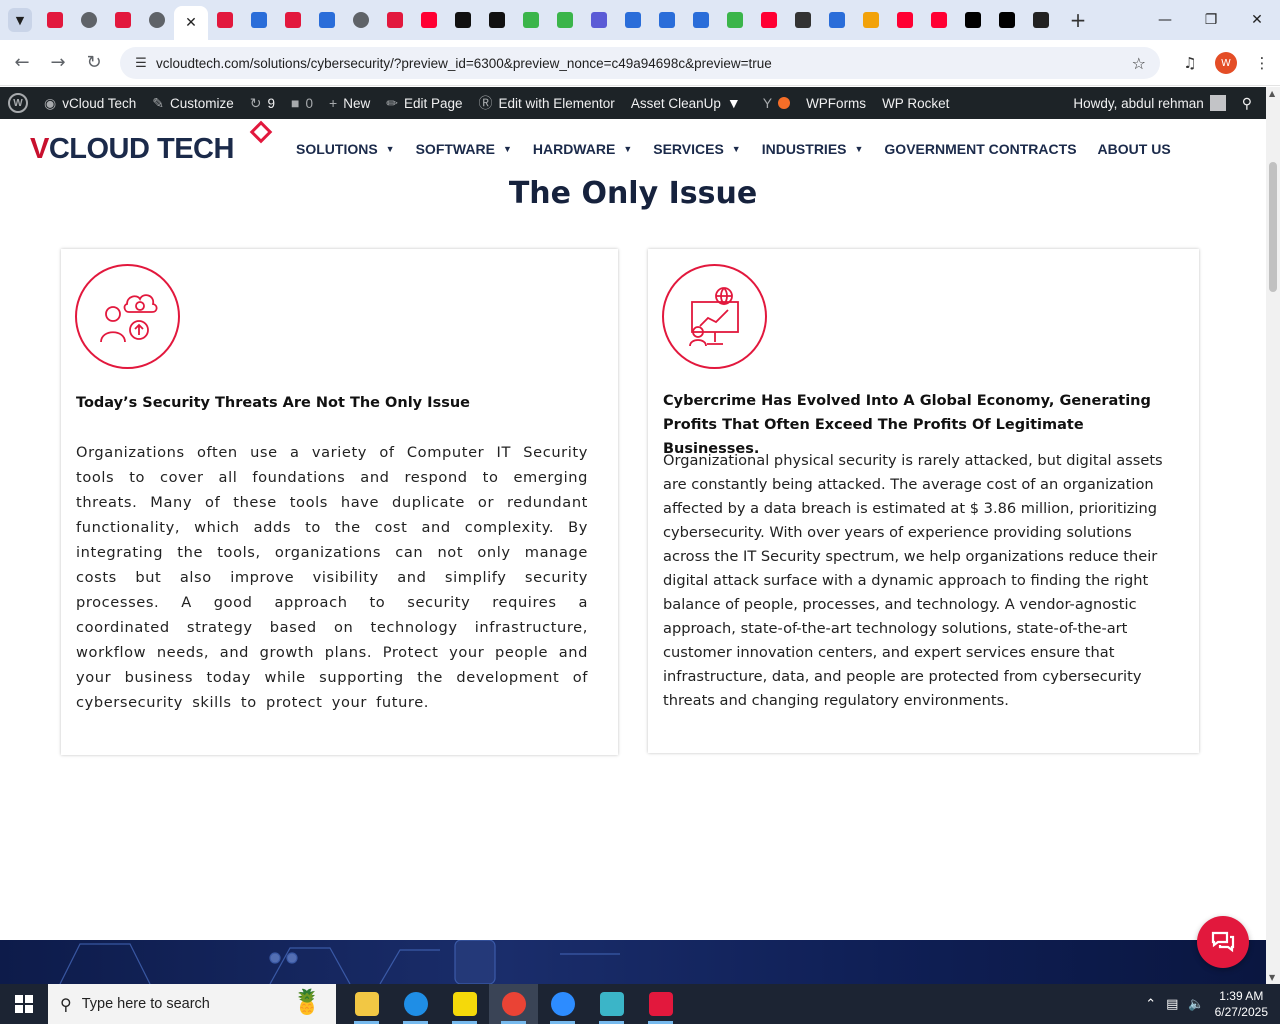 Image resolution: width=1280 pixels, height=1024 pixels. I want to click on reload-icon: ↻, so click(94, 63).